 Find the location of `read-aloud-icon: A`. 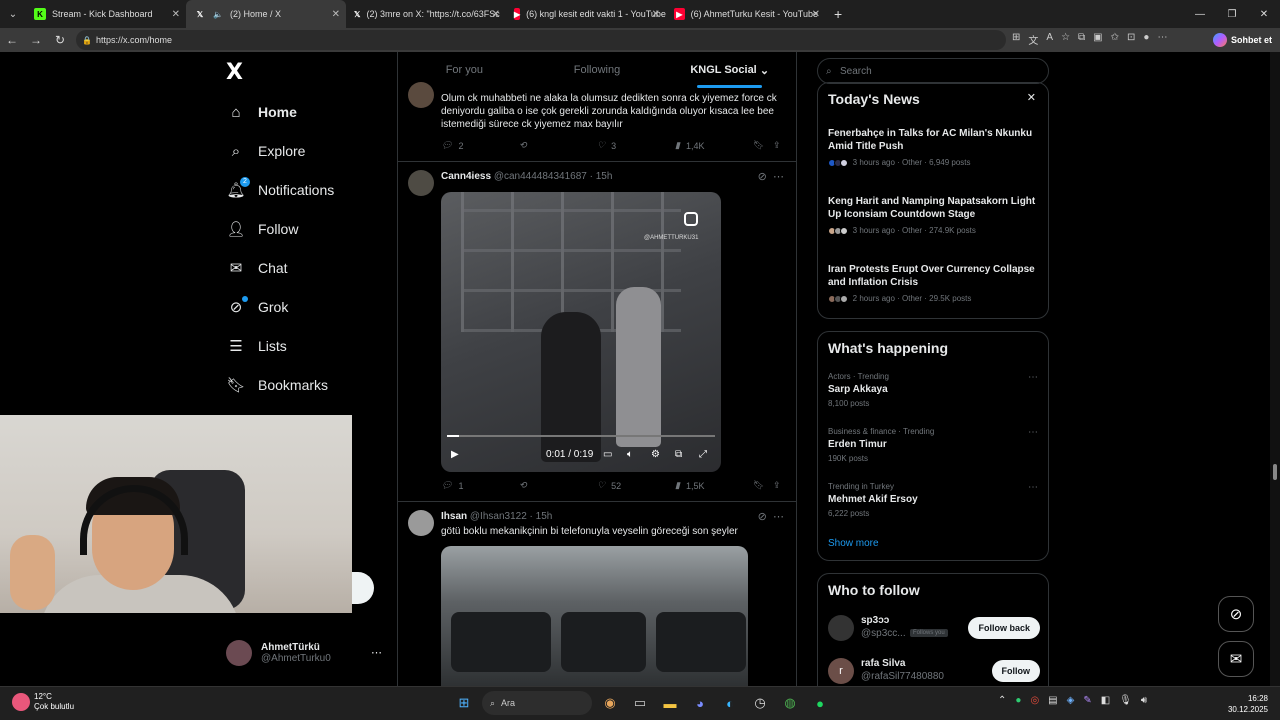

read-aloud-icon: A is located at coordinates (1049, 39).